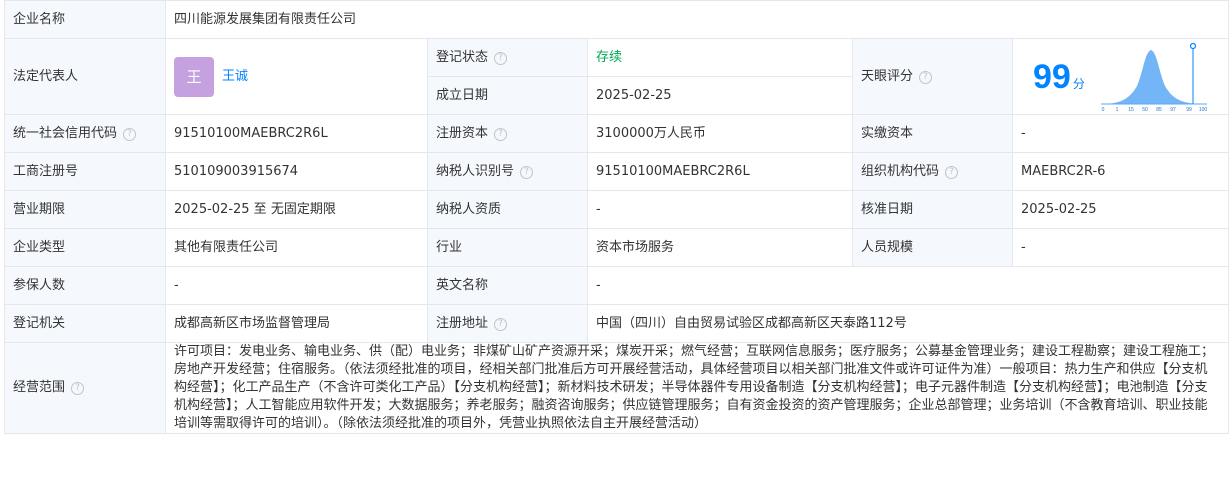 This screenshot has width=1232, height=479. Describe the element at coordinates (507, 247) in the screenshot. I see `industry-label: 行业` at that location.